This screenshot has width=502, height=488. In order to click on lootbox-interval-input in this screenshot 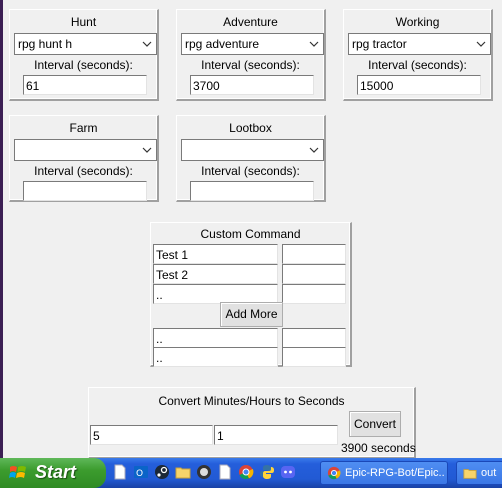, I will do `click(252, 191)`.